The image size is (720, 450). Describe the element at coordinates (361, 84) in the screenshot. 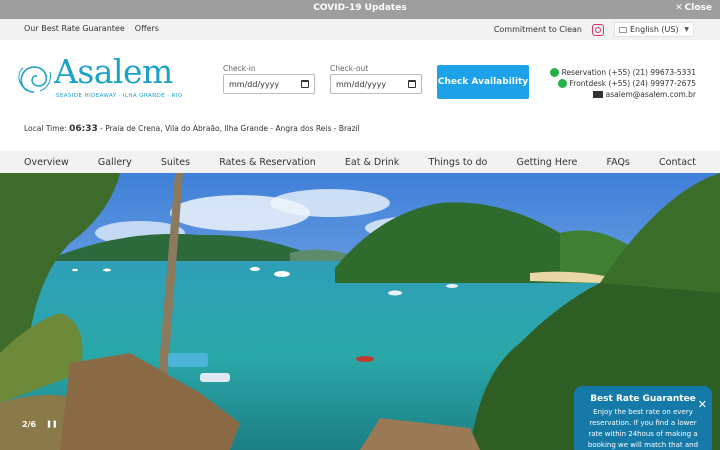

I see `checkout-value: mm/dd/yyyy` at that location.